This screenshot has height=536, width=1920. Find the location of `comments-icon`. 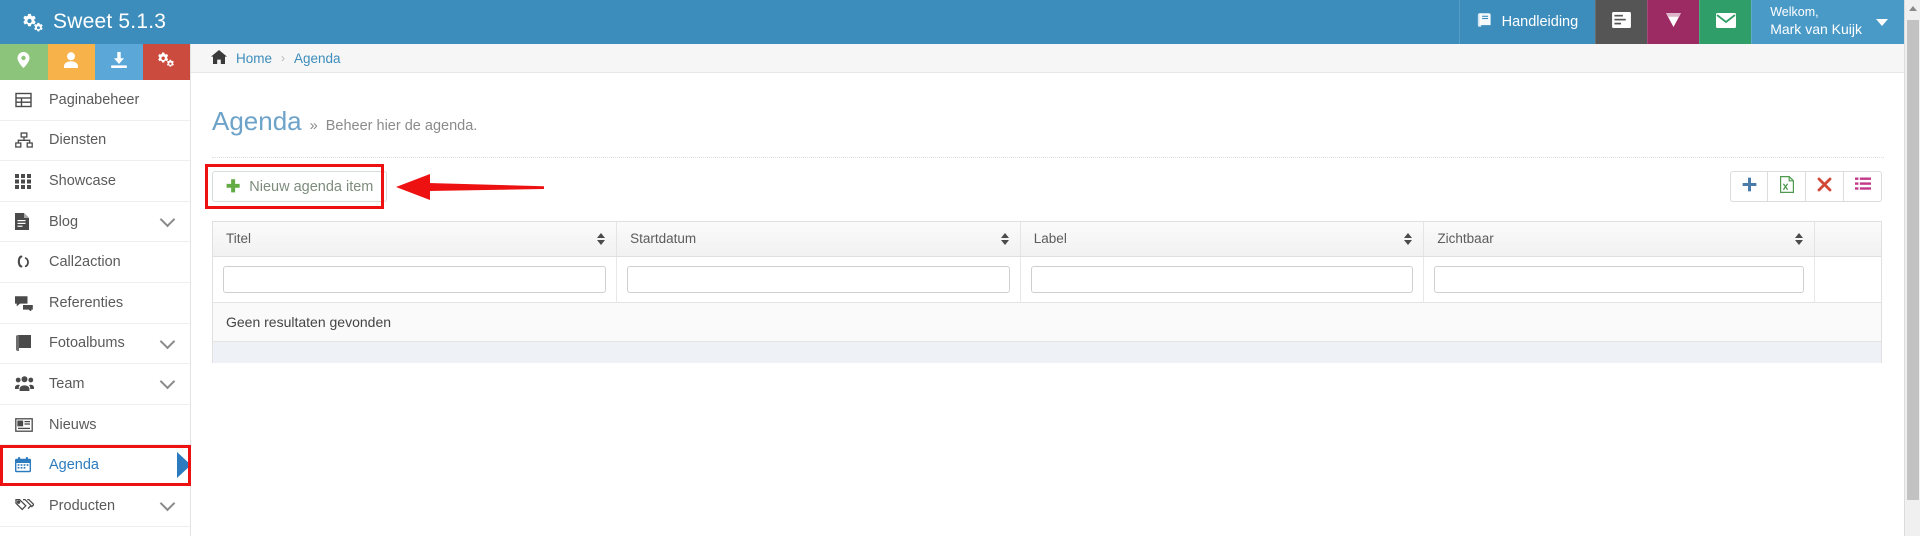

comments-icon is located at coordinates (27, 303).